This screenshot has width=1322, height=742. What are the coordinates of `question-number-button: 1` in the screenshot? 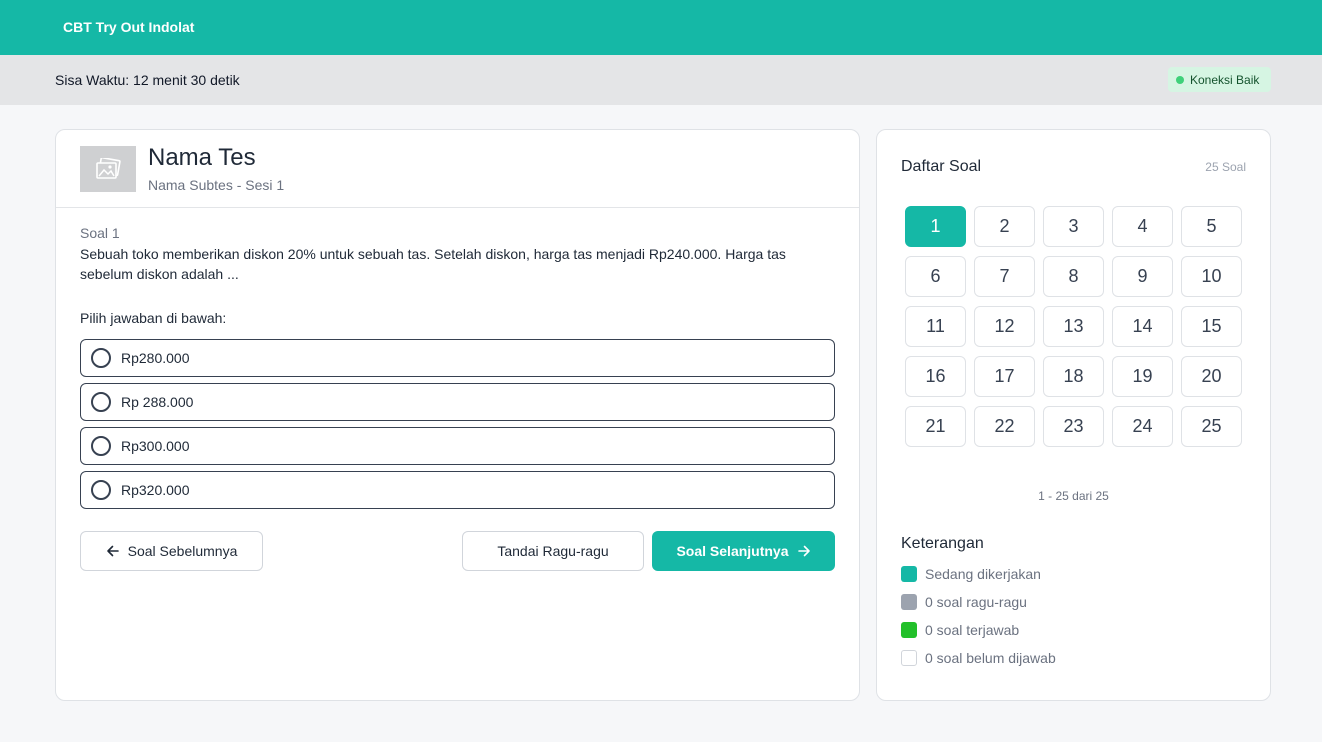 It's located at (935, 226).